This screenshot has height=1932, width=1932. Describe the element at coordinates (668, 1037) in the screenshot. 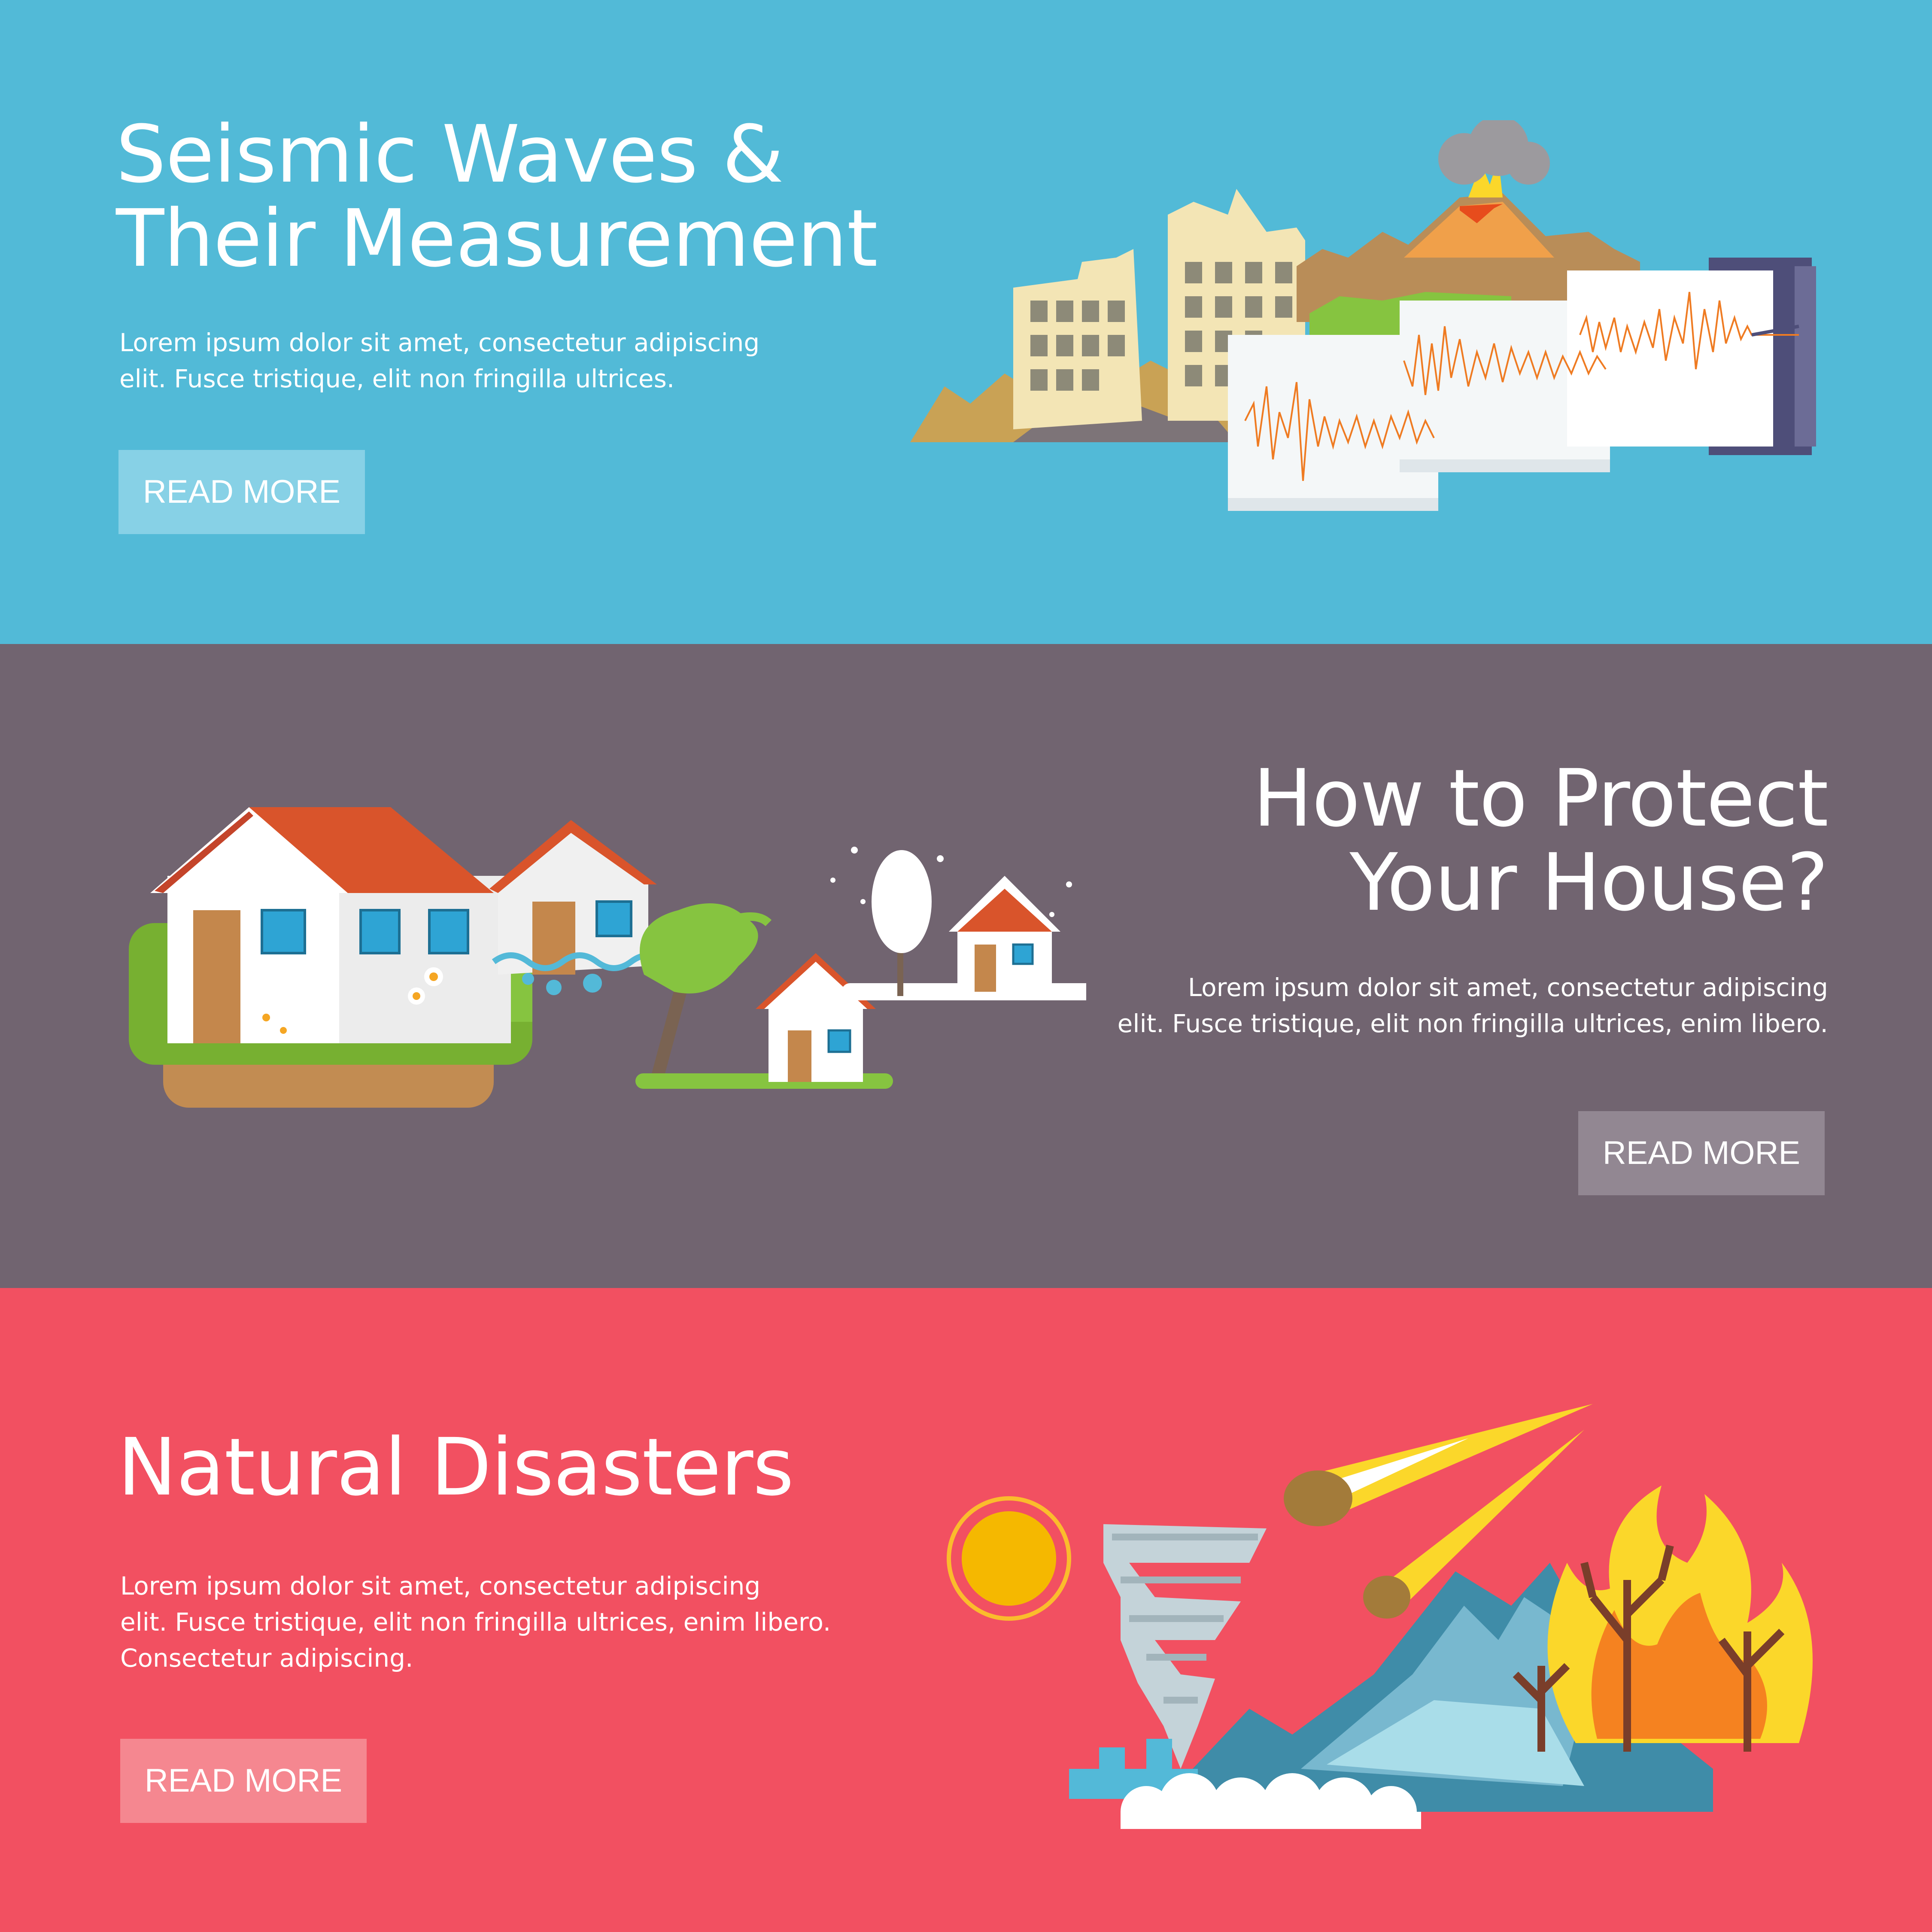

I see `tree-trunk` at that location.